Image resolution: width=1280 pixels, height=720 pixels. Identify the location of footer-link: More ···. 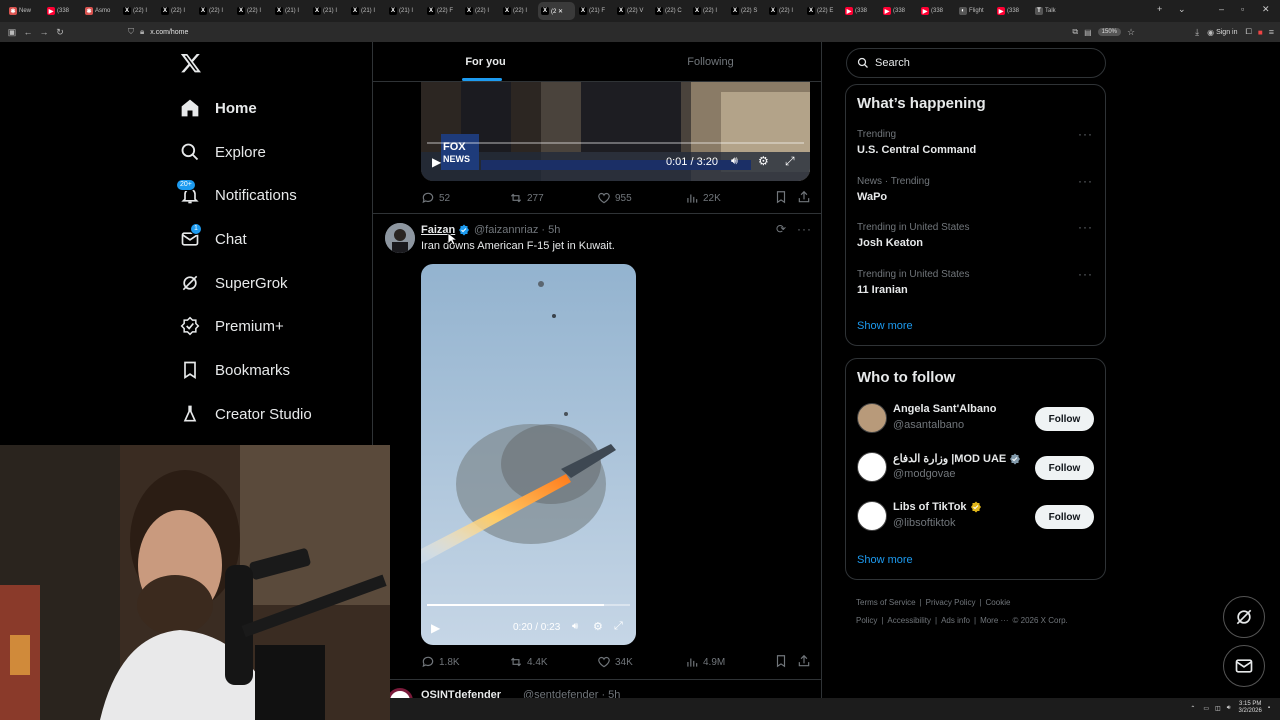
(994, 620).